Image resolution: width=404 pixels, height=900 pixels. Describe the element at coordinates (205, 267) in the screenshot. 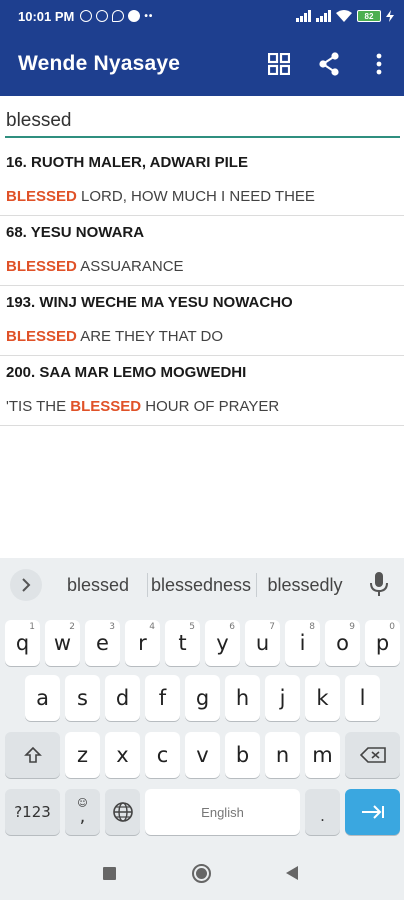

I see `result-snippet: BLESSED ASSUARANCE` at that location.